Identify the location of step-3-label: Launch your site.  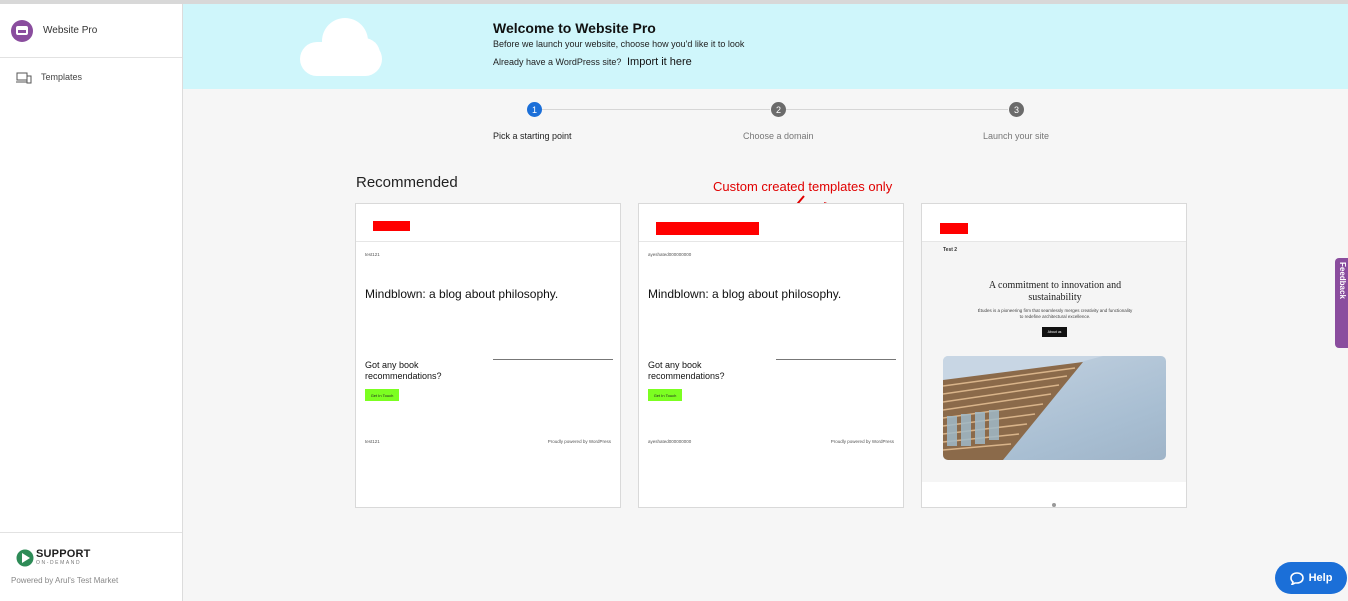
(1016, 136).